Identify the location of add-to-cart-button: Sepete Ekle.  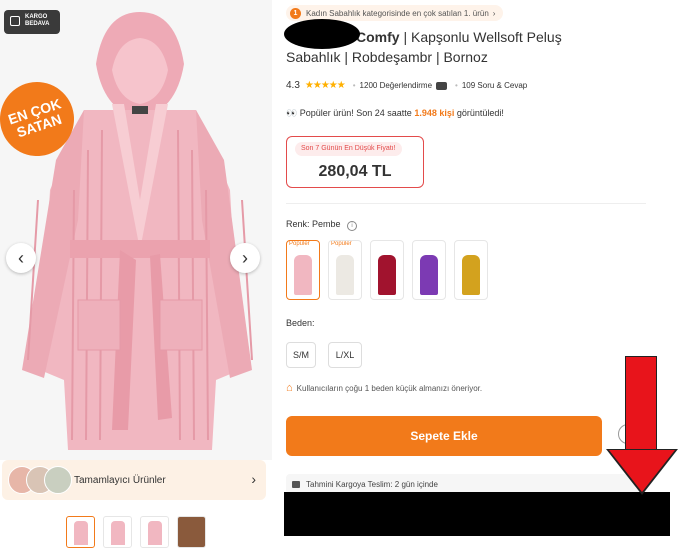
(444, 436).